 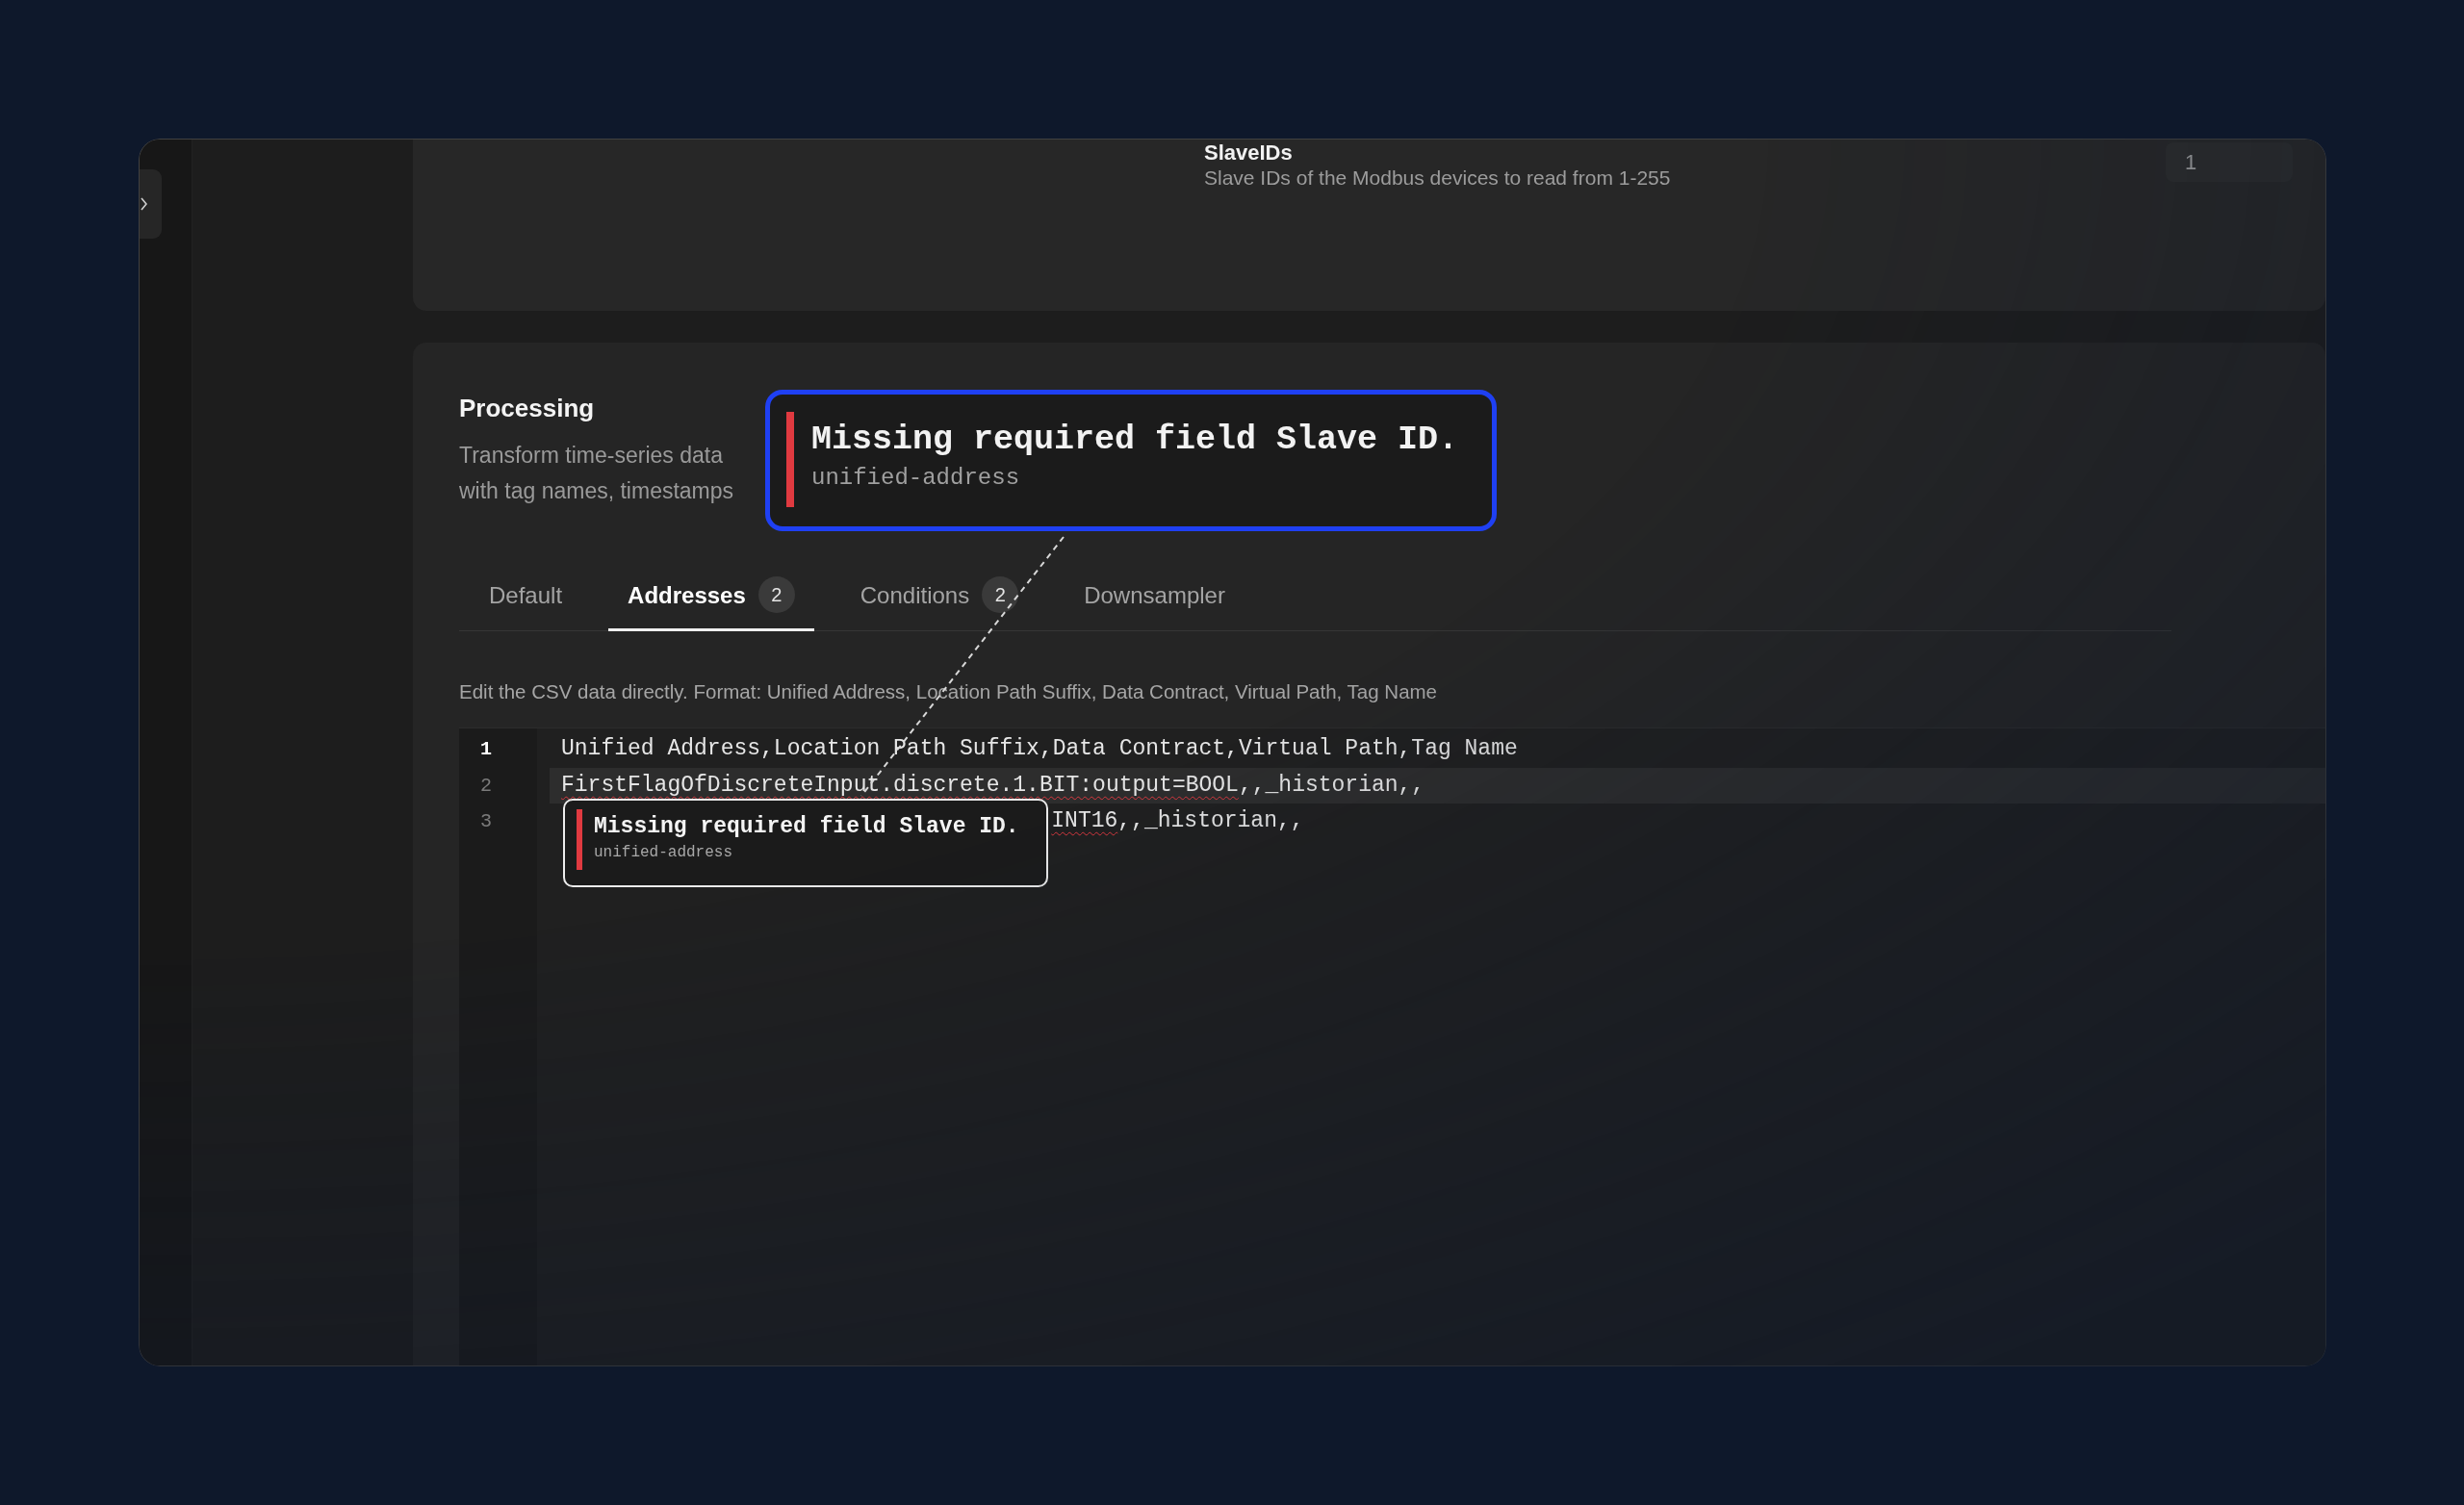 I want to click on tab: Default, so click(x=526, y=598).